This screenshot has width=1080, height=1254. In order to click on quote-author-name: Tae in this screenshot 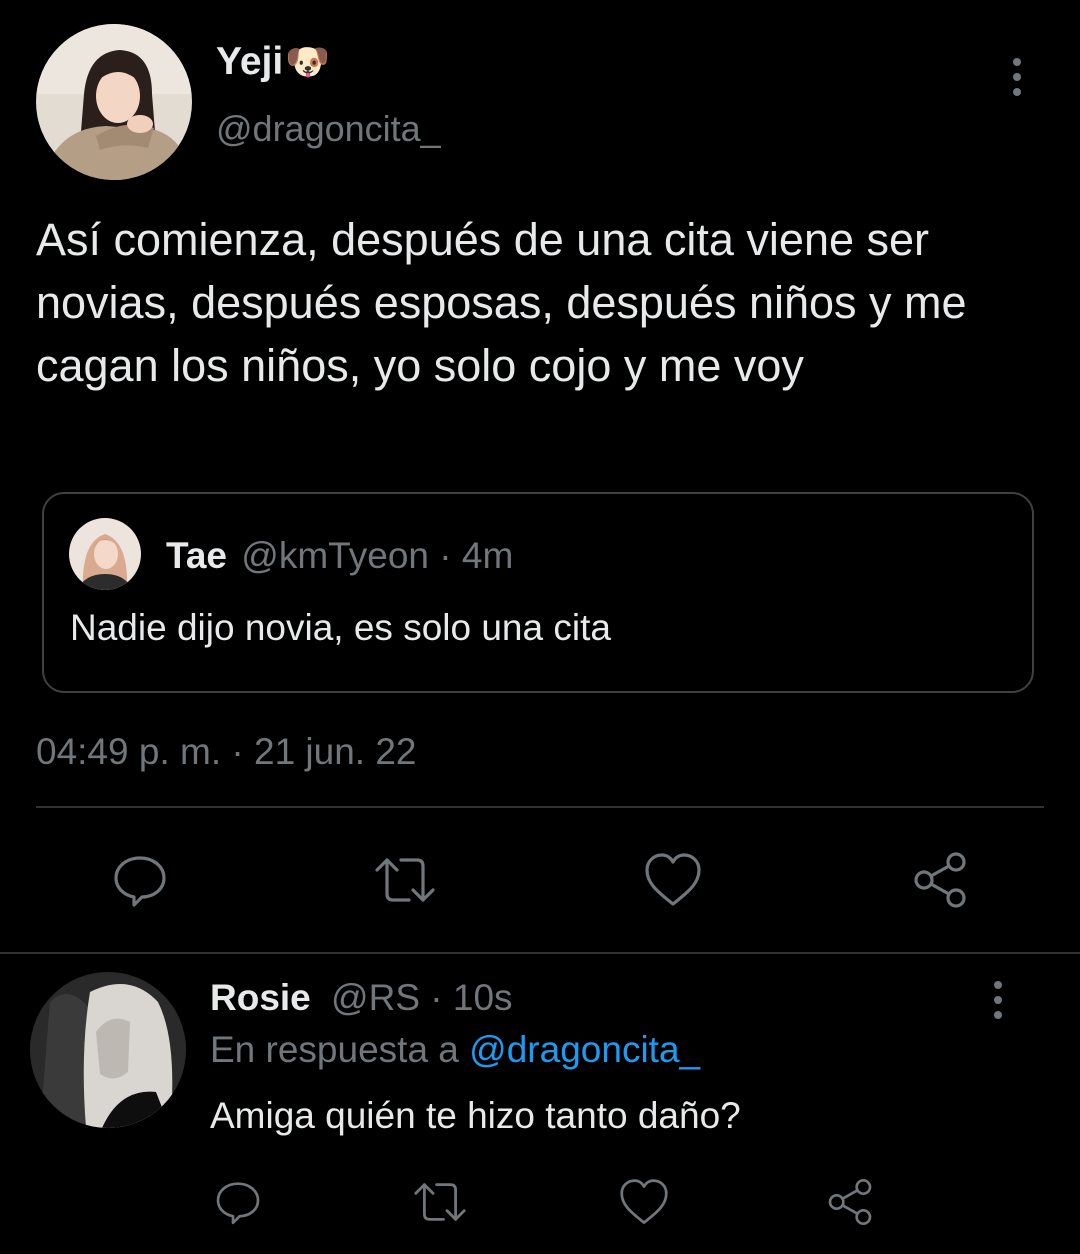, I will do `click(196, 555)`.